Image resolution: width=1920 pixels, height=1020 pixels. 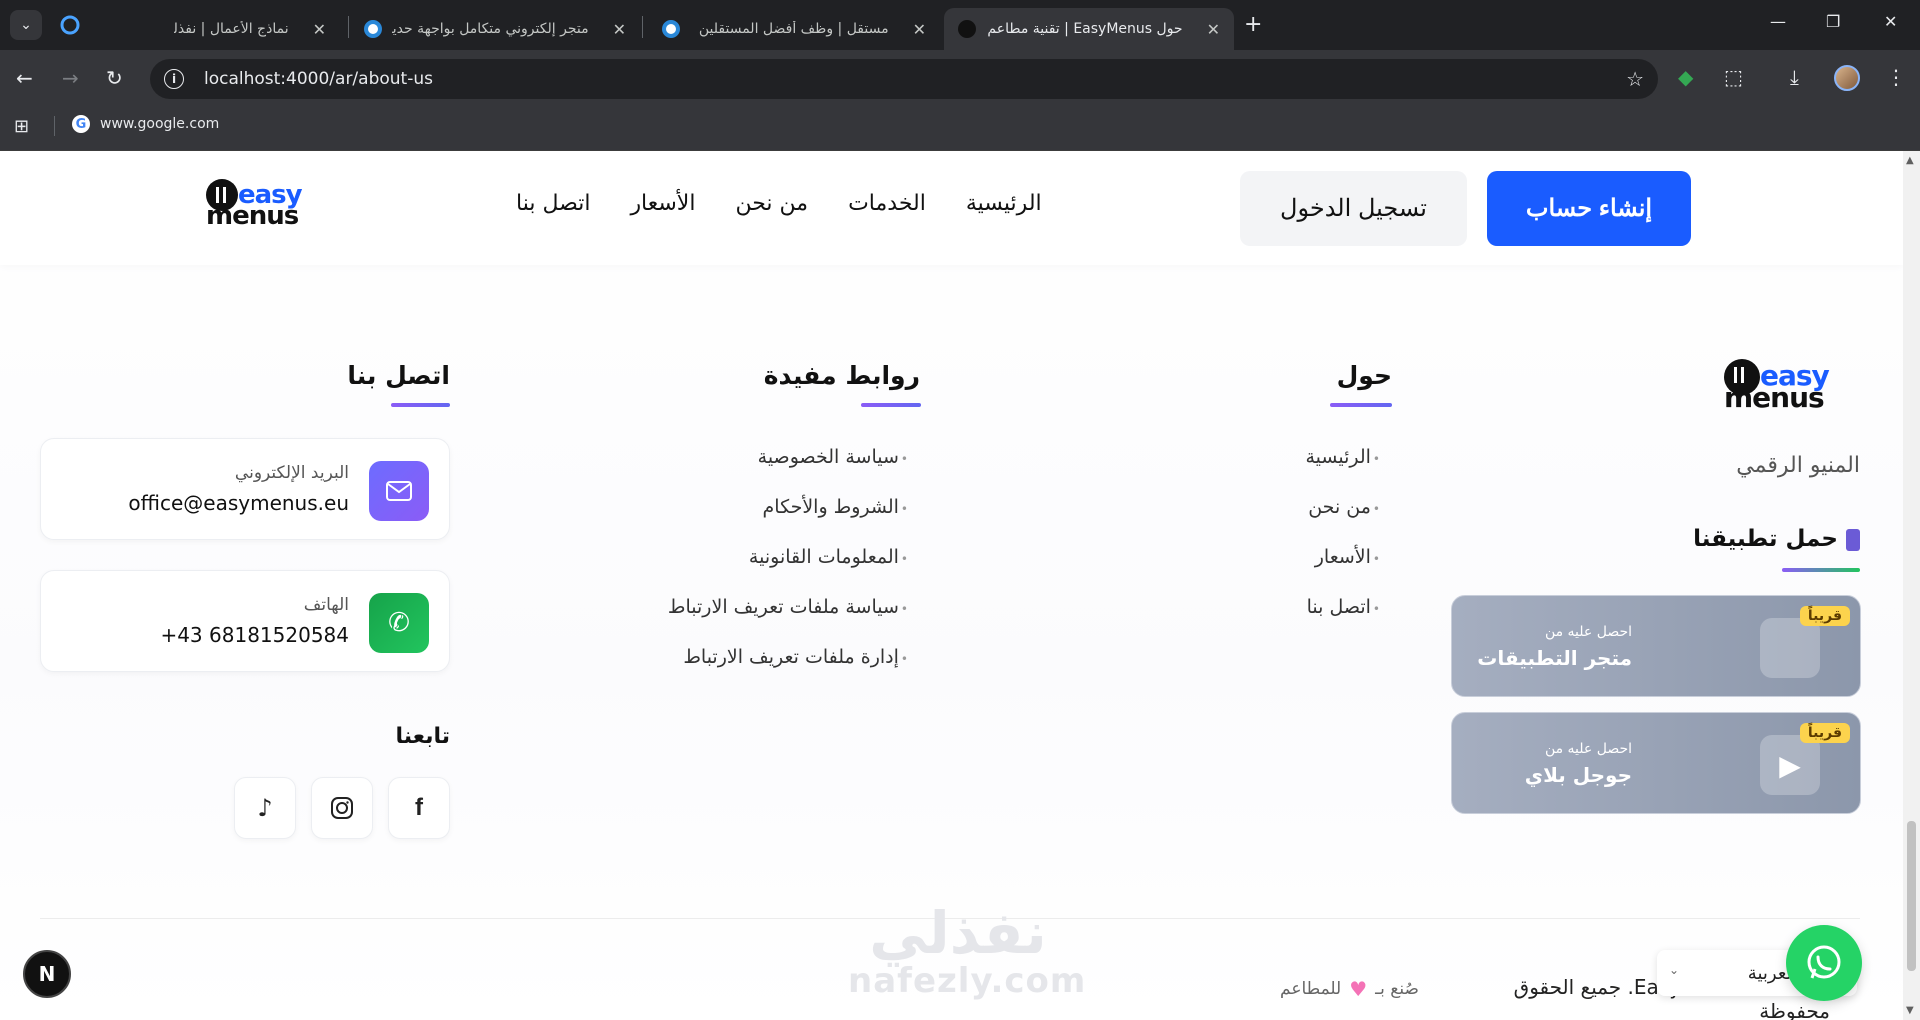 I want to click on address-bar: i localhost:4000/ar/about-us ☆, so click(x=904, y=79).